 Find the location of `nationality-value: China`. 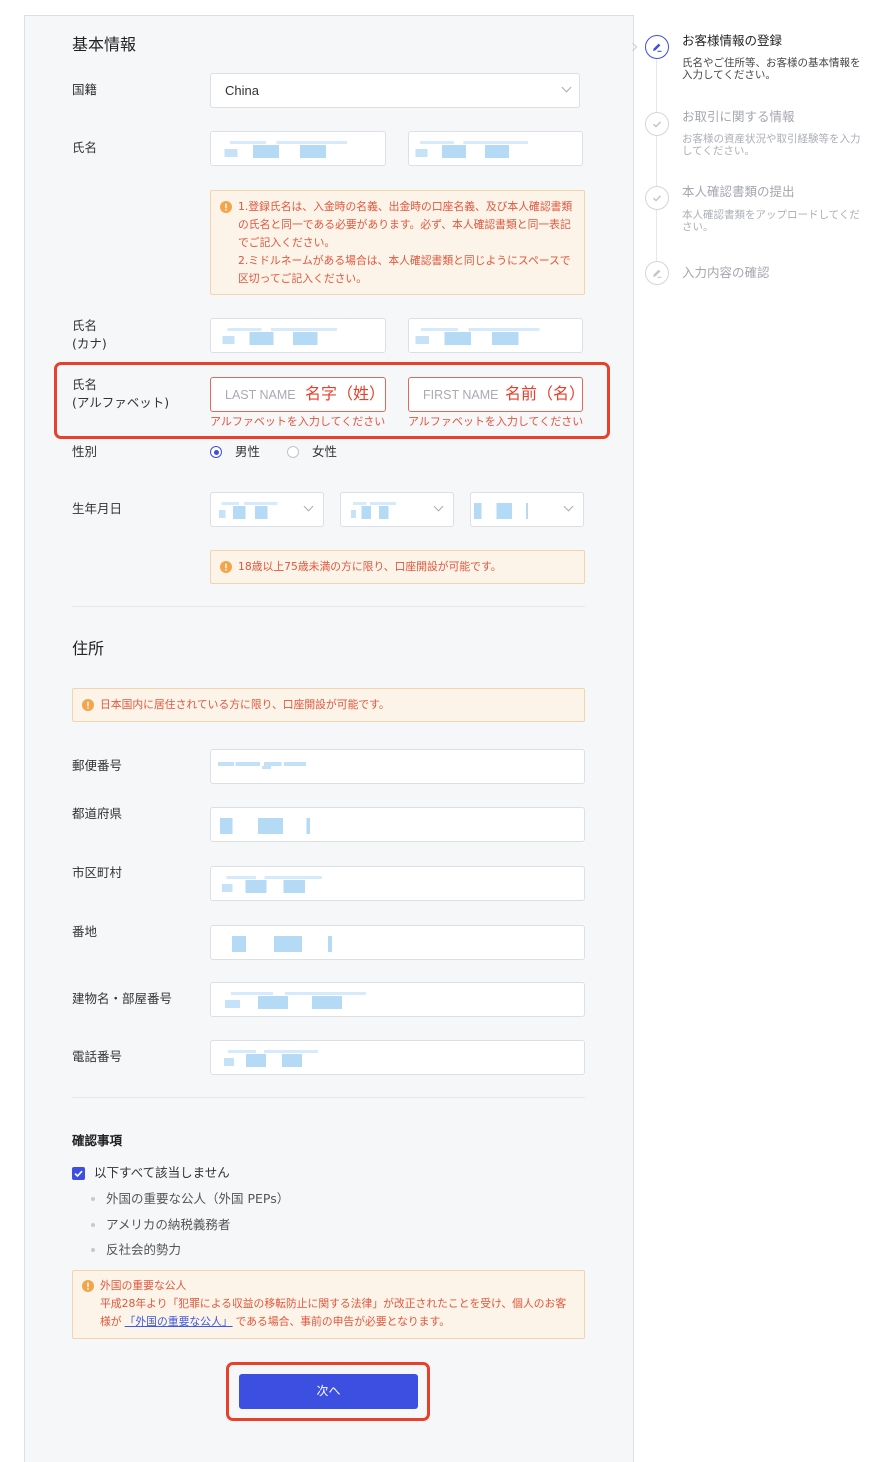

nationality-value: China is located at coordinates (242, 90).